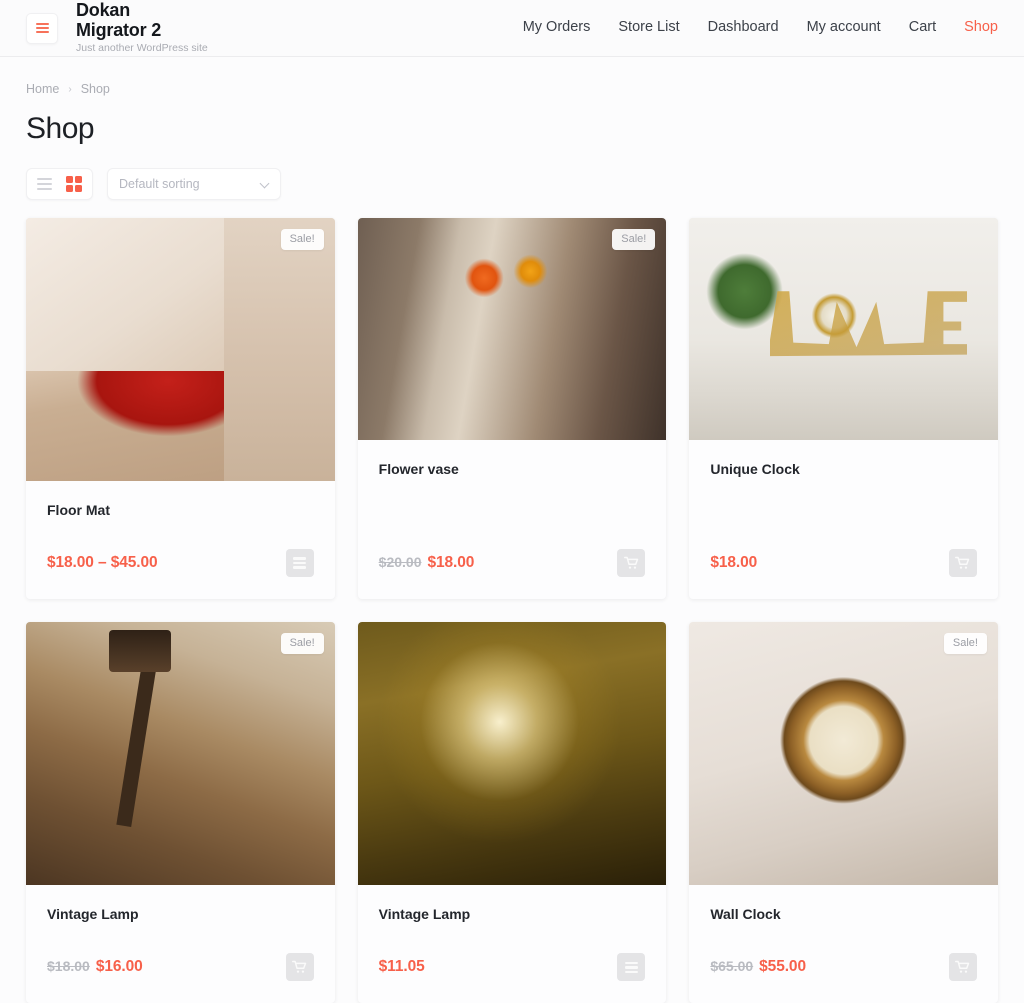 The height and width of the screenshot is (1003, 1024). I want to click on sorting-select-value: Default sorting, so click(159, 184).